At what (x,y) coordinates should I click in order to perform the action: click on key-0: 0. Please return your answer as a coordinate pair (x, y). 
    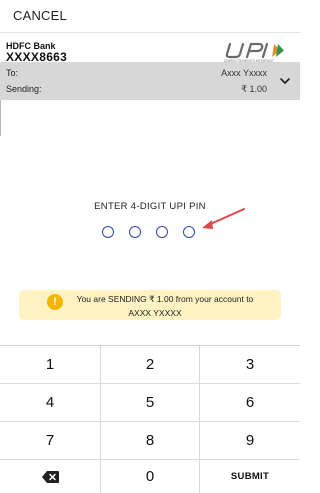
    Looking at the image, I should click on (150, 476).